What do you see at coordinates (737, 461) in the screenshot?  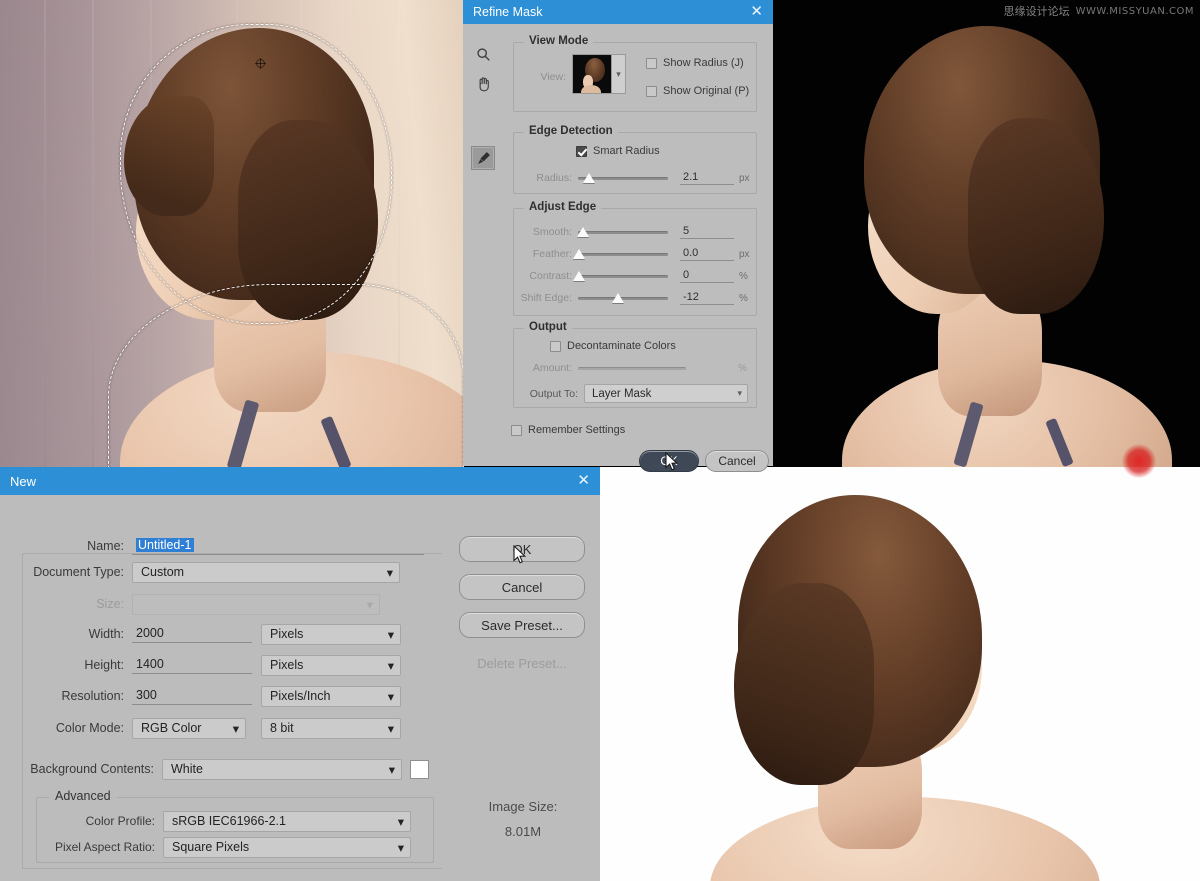 I see `refine-cancel-button: Cancel` at bounding box center [737, 461].